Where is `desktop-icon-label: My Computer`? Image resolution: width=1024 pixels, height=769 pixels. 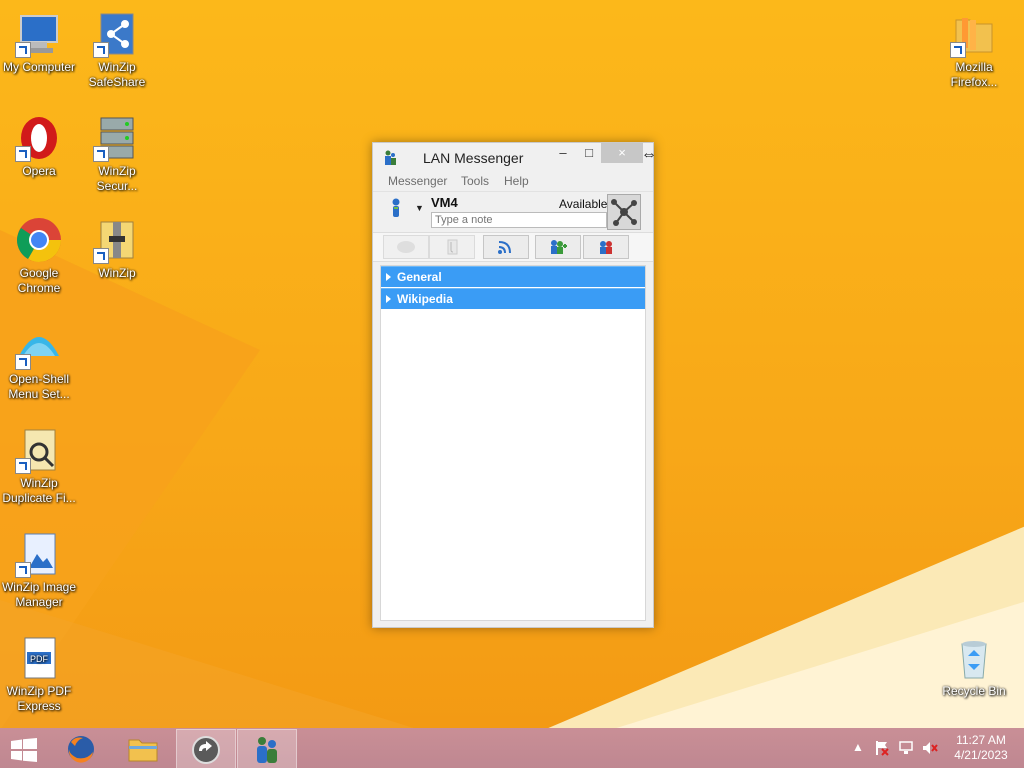
desktop-icon-label: My Computer is located at coordinates (39, 67).